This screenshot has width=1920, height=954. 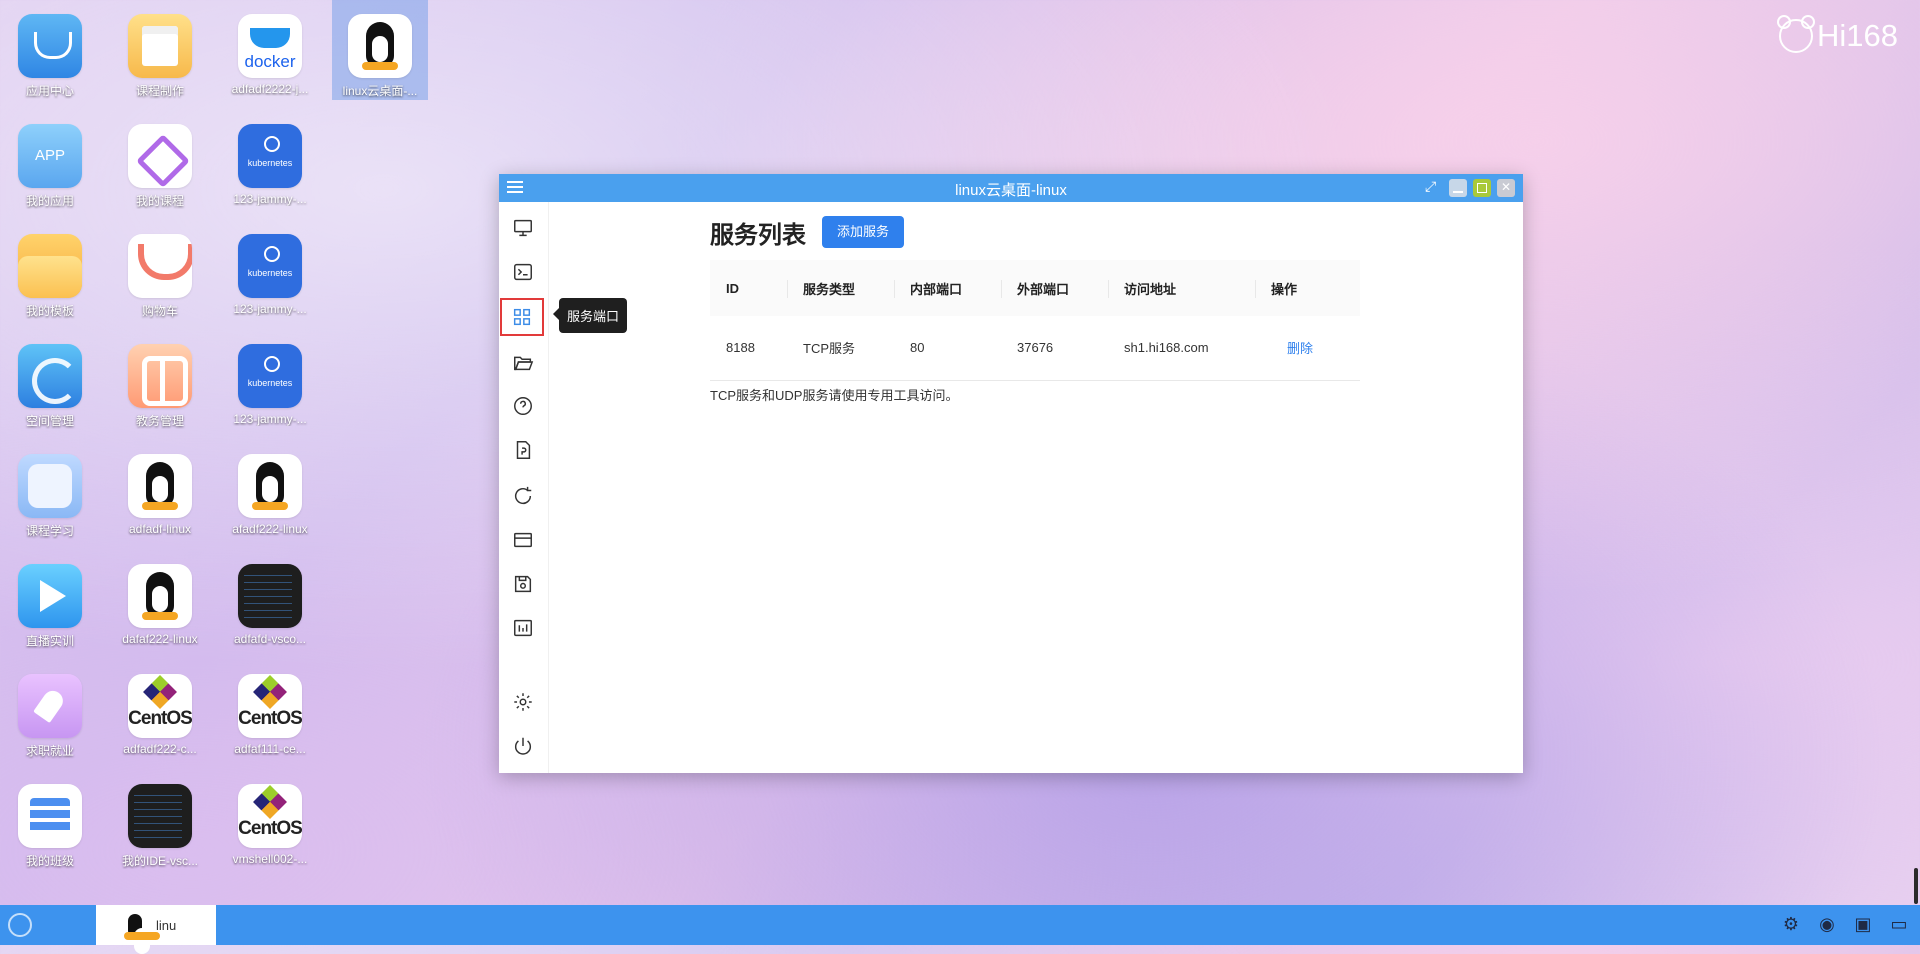 I want to click on desktop-icon: 直播实训, so click(x=50, y=600).